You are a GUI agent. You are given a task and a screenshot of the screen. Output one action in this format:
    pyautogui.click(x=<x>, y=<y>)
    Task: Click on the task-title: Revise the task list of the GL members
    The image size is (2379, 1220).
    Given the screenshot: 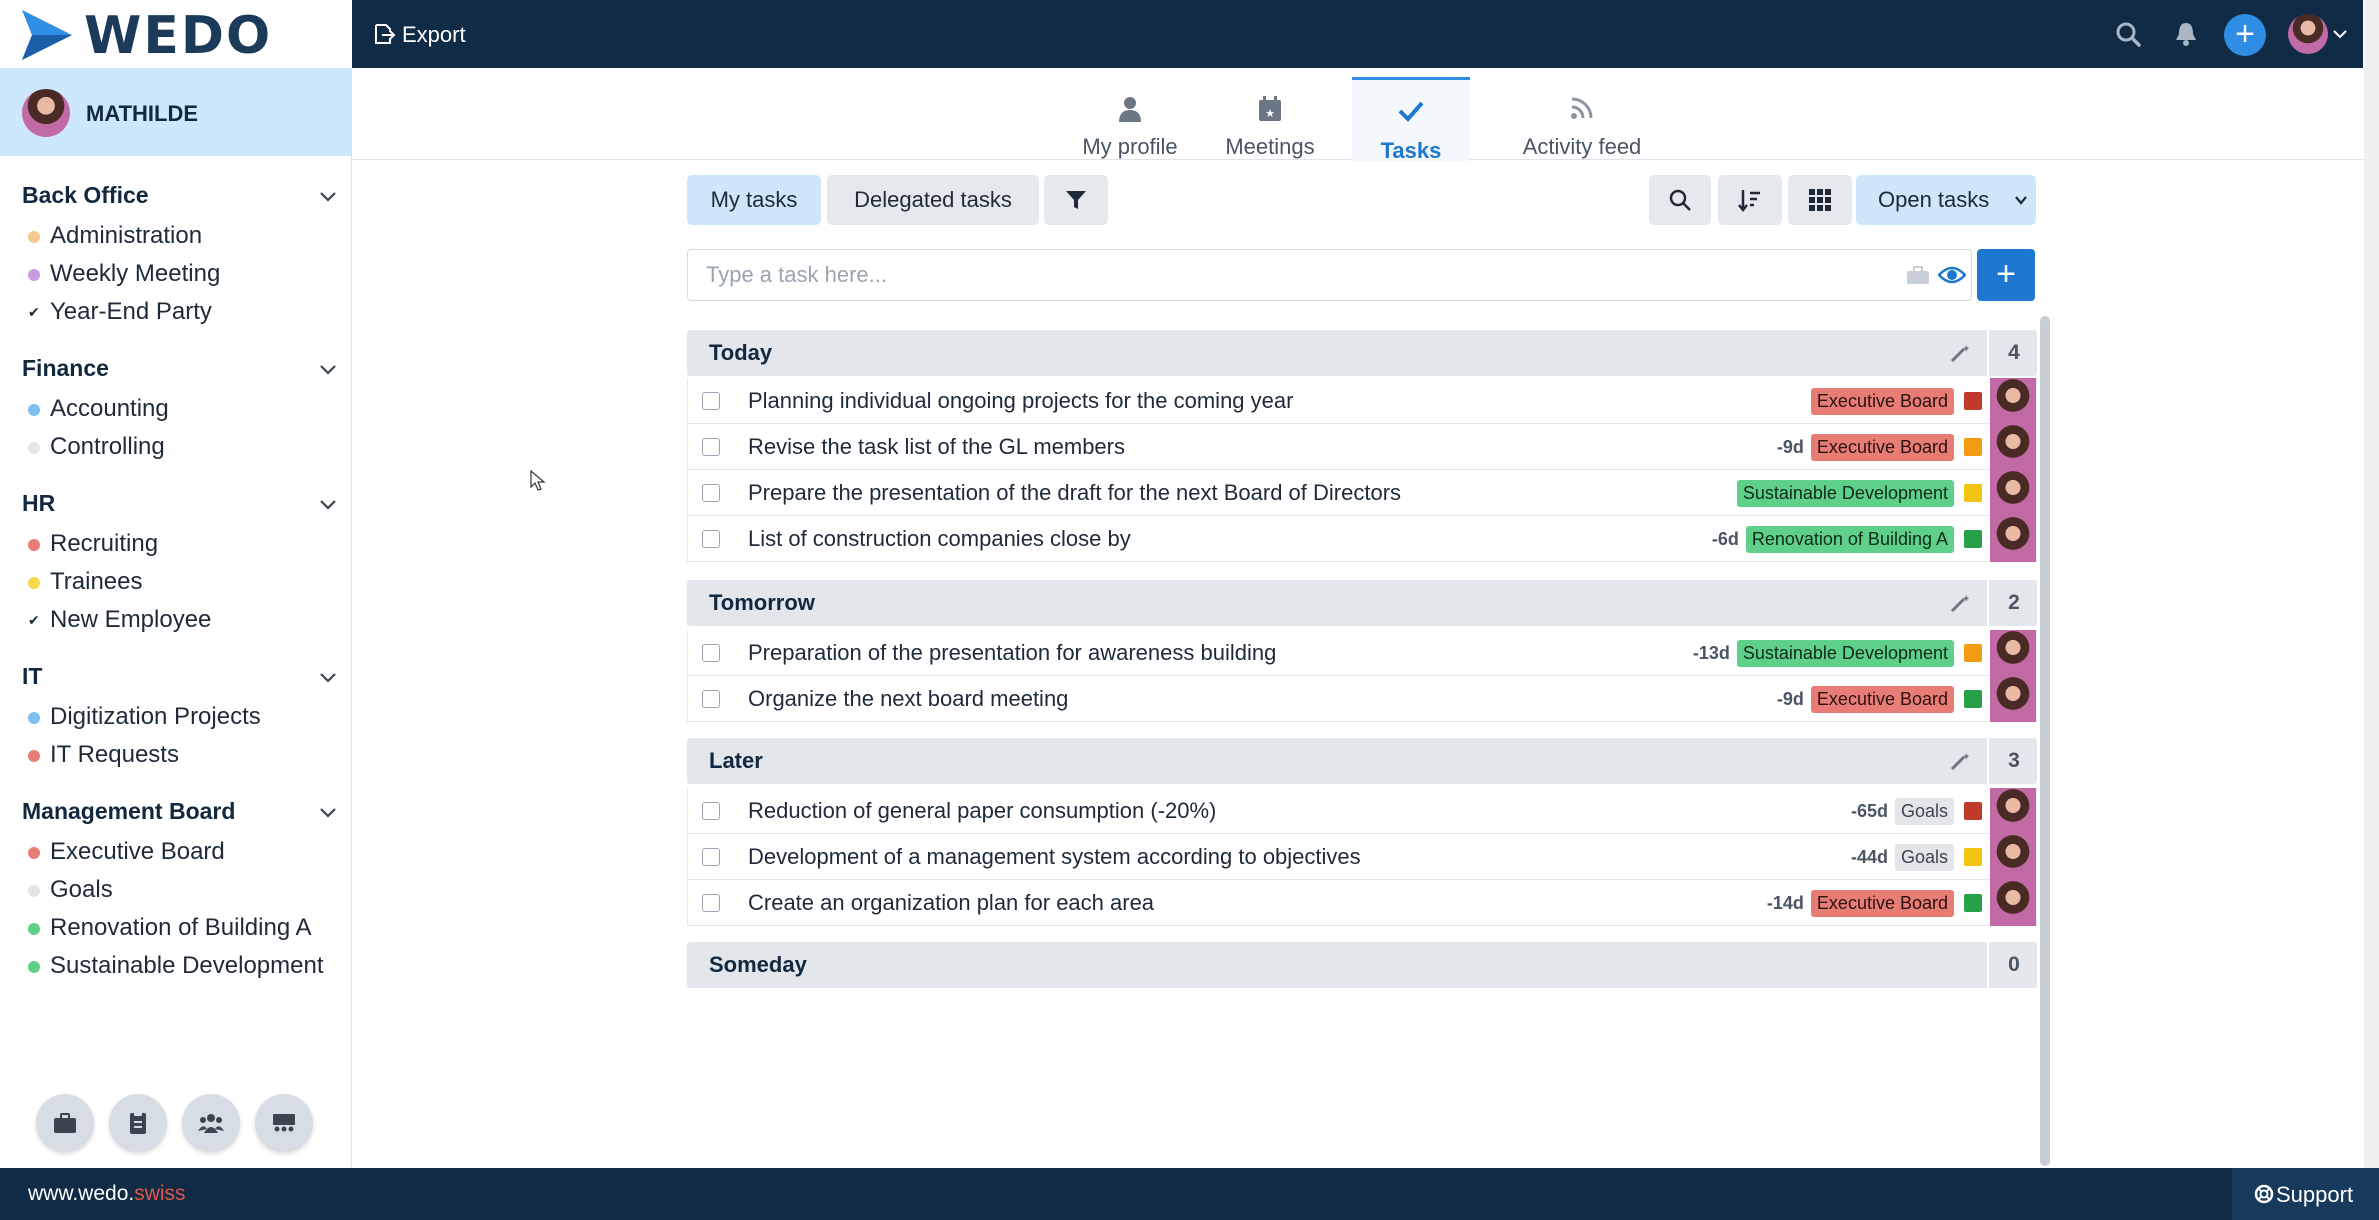 What is the action you would take?
    pyautogui.click(x=936, y=447)
    